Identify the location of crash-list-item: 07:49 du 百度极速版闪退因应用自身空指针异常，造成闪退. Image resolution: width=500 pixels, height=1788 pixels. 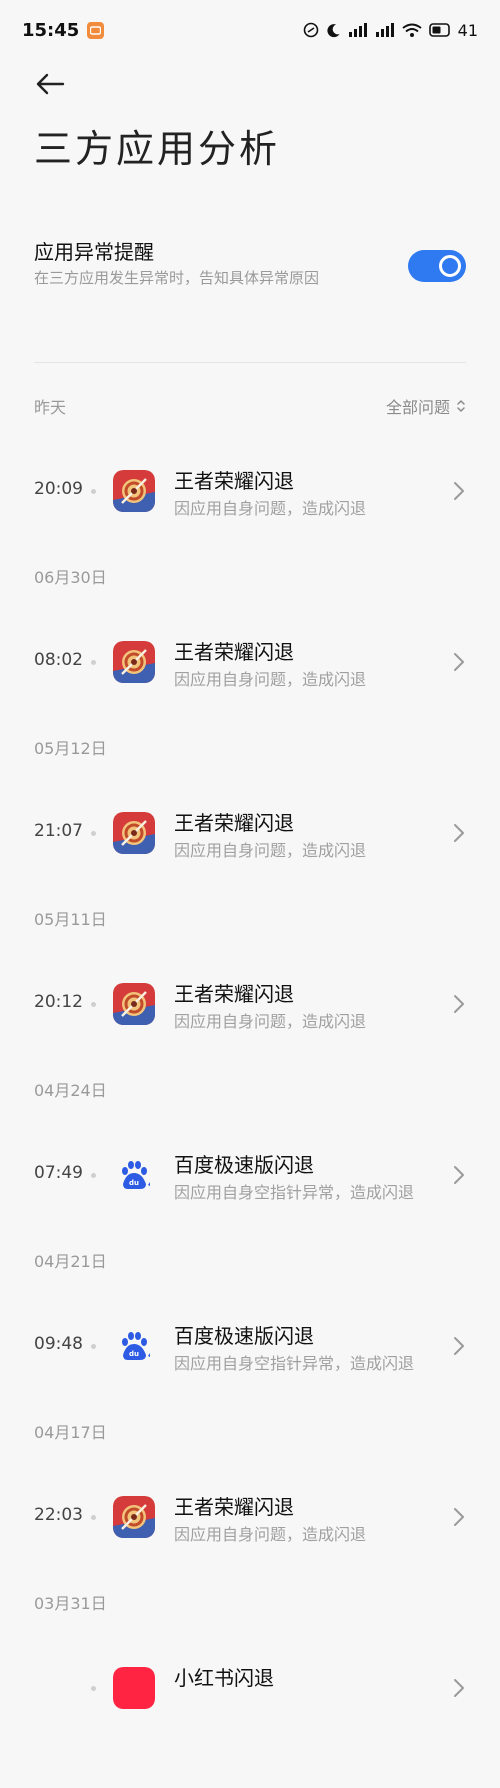
(250, 1175).